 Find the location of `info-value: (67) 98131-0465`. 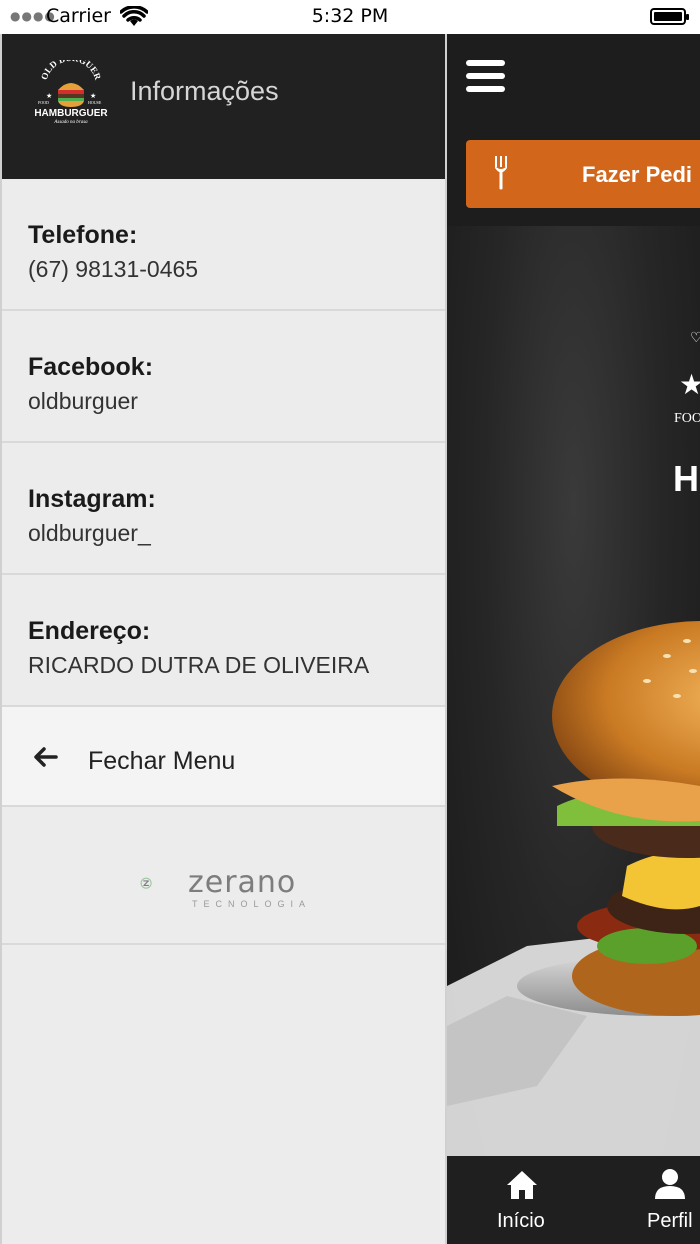

info-value: (67) 98131-0465 is located at coordinates (113, 269).